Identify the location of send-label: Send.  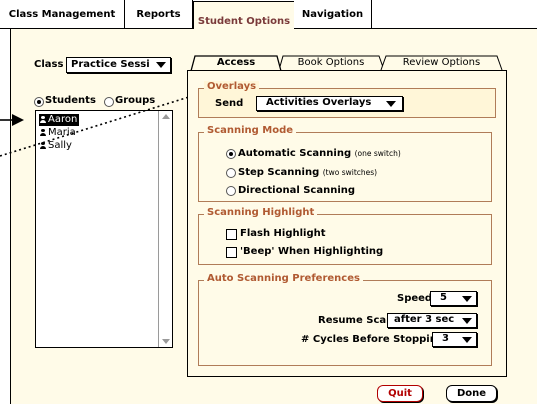
(229, 103).